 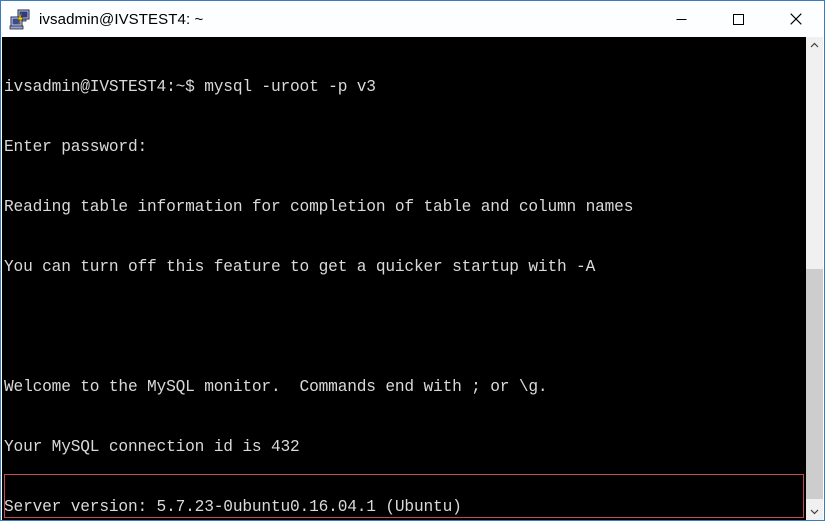 I want to click on putty-icon, so click(x=20, y=19).